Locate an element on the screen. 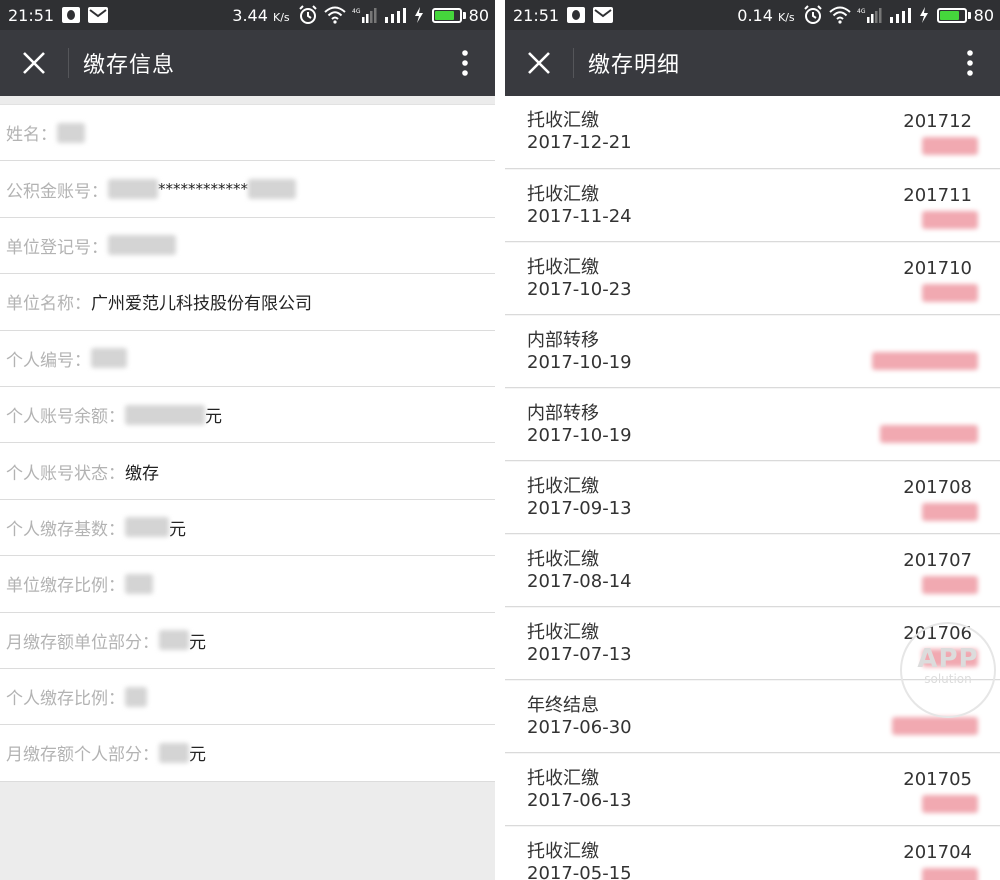 The height and width of the screenshot is (880, 1000). list-item: 托收汇缴 2017-11-24 201711 is located at coordinates (752, 205).